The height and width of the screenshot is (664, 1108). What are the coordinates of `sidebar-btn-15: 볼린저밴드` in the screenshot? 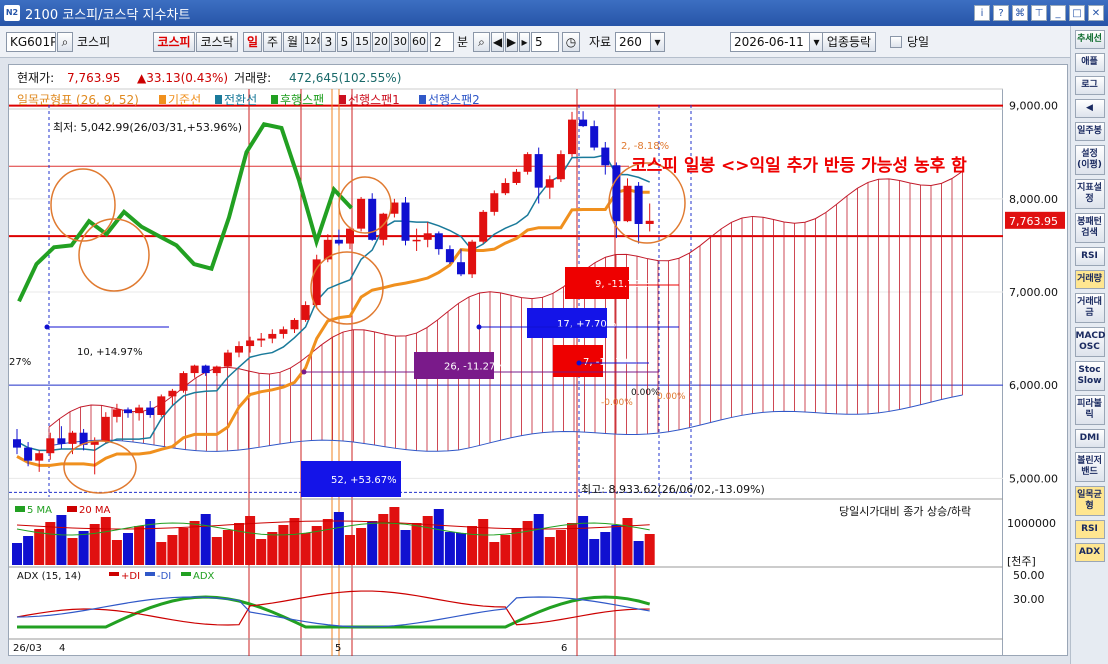 It's located at (1089, 467).